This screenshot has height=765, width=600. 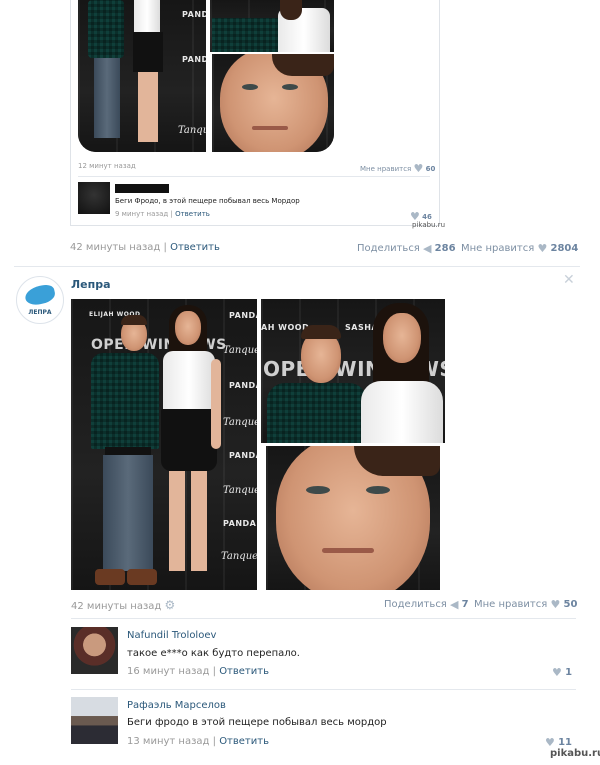 I want to click on nested-likes-button: Мне нравится ♥ 60, so click(x=397, y=168).